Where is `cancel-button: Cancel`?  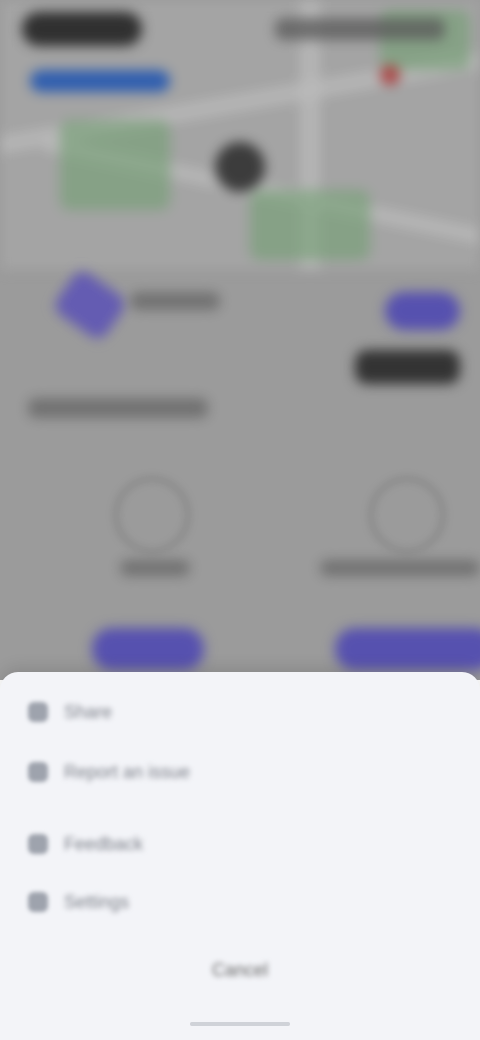
cancel-button: Cancel is located at coordinates (240, 970).